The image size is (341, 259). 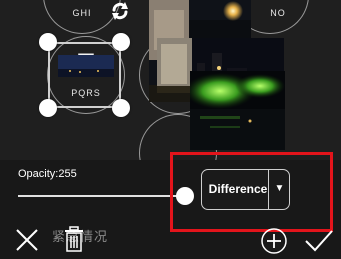 What do you see at coordinates (48, 42) in the screenshot?
I see `resize-handle-top-left` at bounding box center [48, 42].